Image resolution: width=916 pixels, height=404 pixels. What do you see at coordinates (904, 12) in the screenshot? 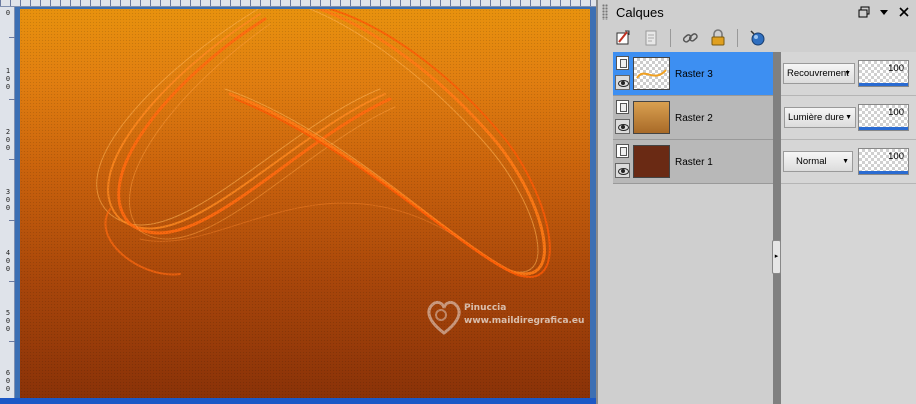
I see `close-icon` at bounding box center [904, 12].